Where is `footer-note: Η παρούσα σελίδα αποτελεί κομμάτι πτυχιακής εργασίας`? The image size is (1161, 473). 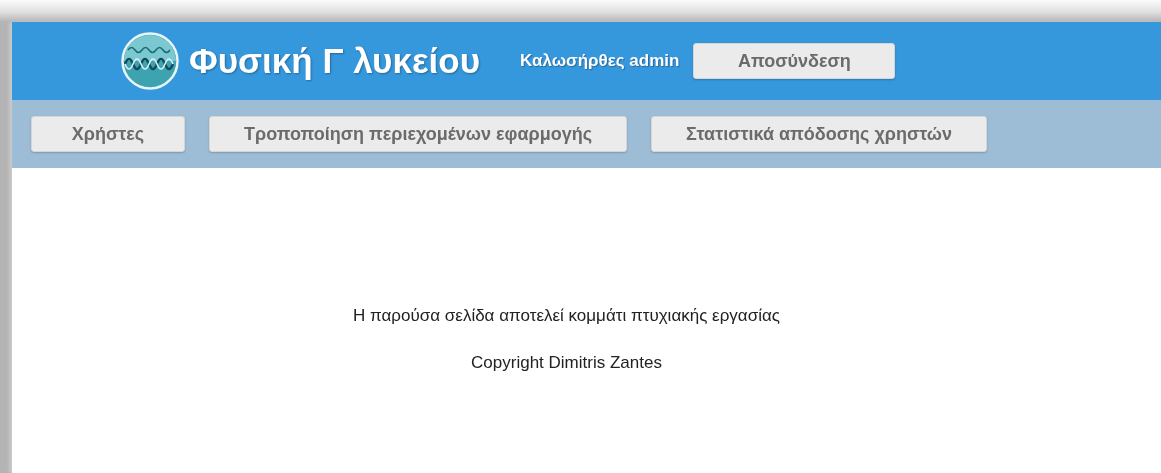 footer-note: Η παρούσα σελίδα αποτελεί κομμάτι πτυχιακής εργασίας is located at coordinates (566, 316).